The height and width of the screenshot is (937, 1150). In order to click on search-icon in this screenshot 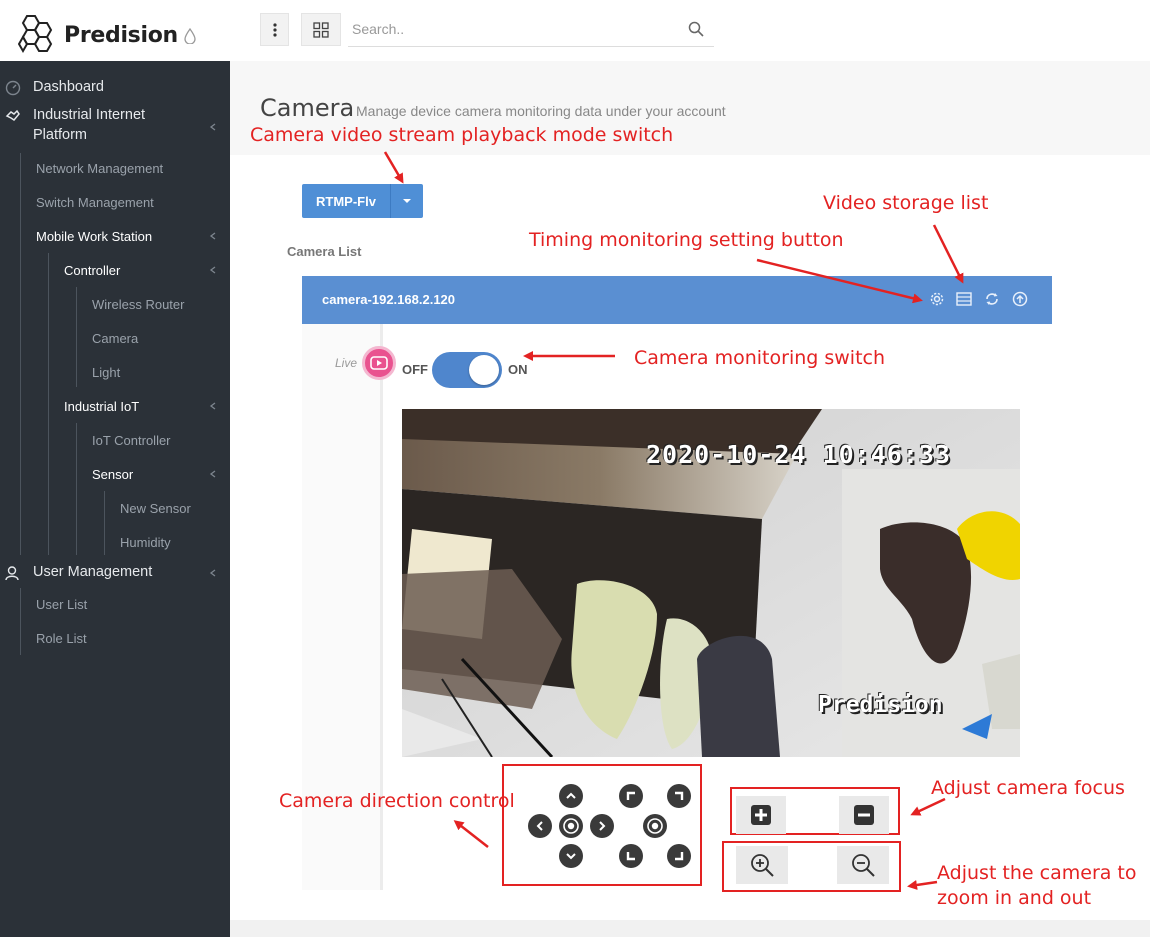, I will do `click(696, 29)`.